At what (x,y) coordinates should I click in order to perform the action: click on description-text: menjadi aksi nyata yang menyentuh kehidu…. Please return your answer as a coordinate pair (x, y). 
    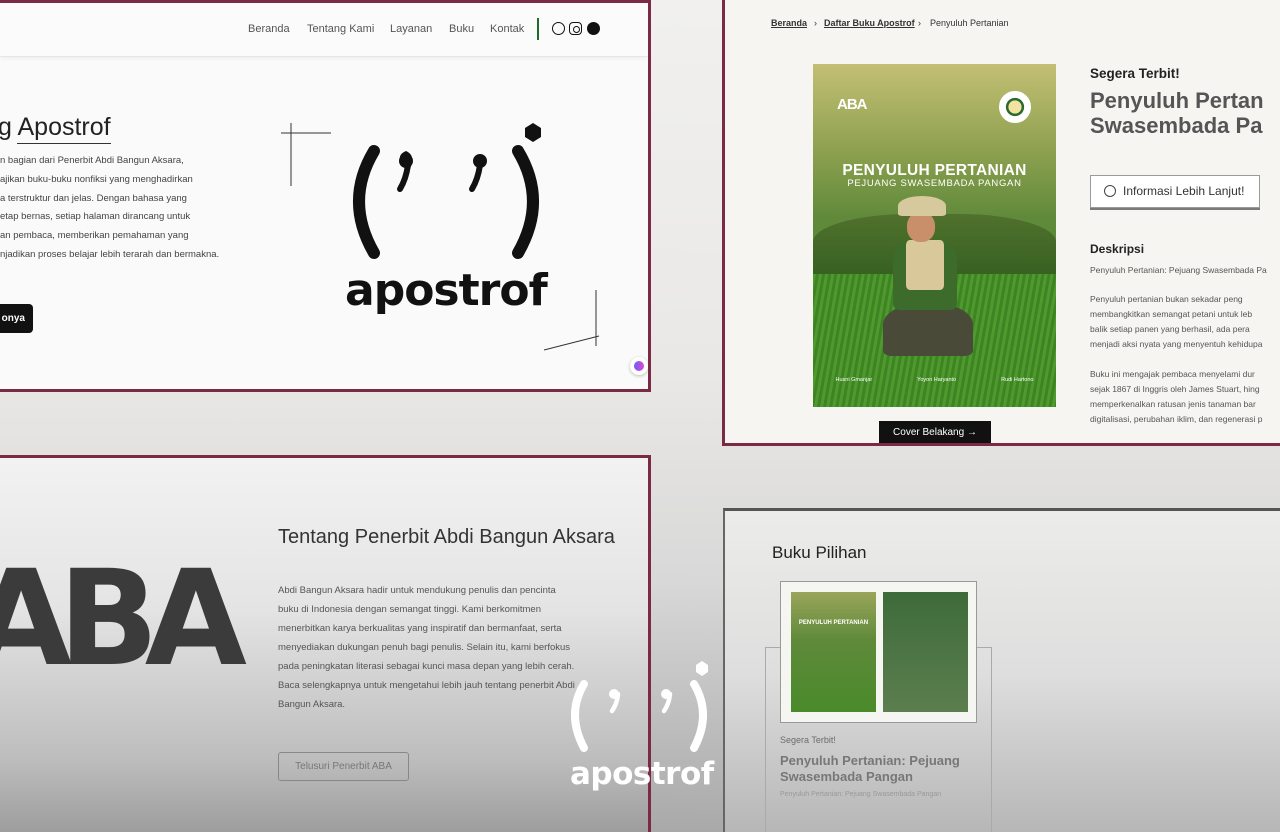
    Looking at the image, I should click on (1176, 344).